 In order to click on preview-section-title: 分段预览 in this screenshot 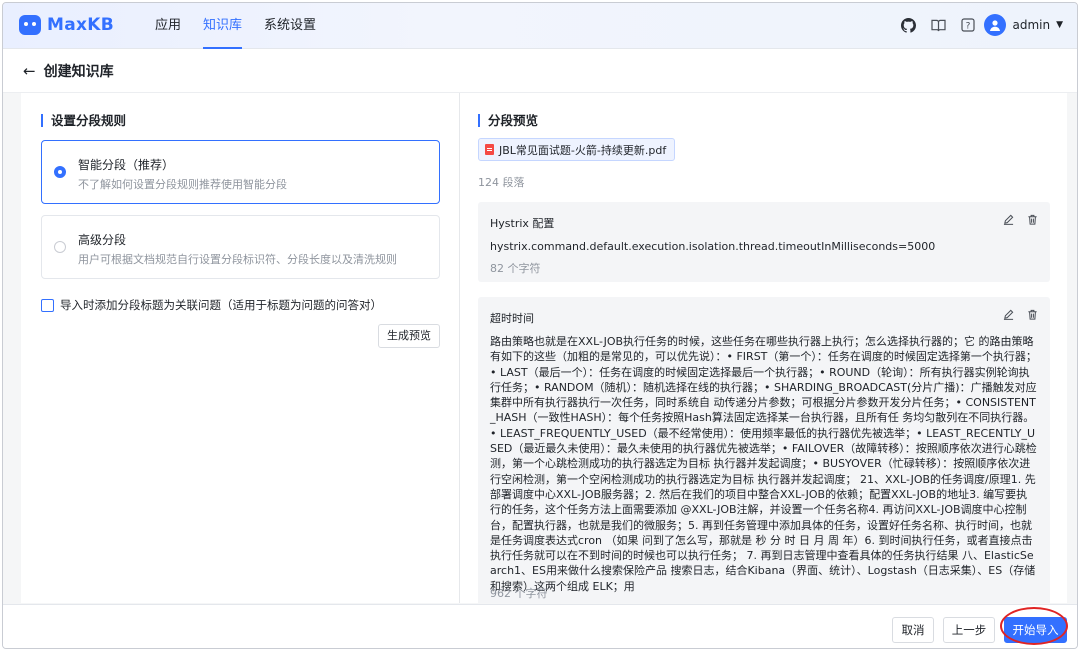, I will do `click(508, 120)`.